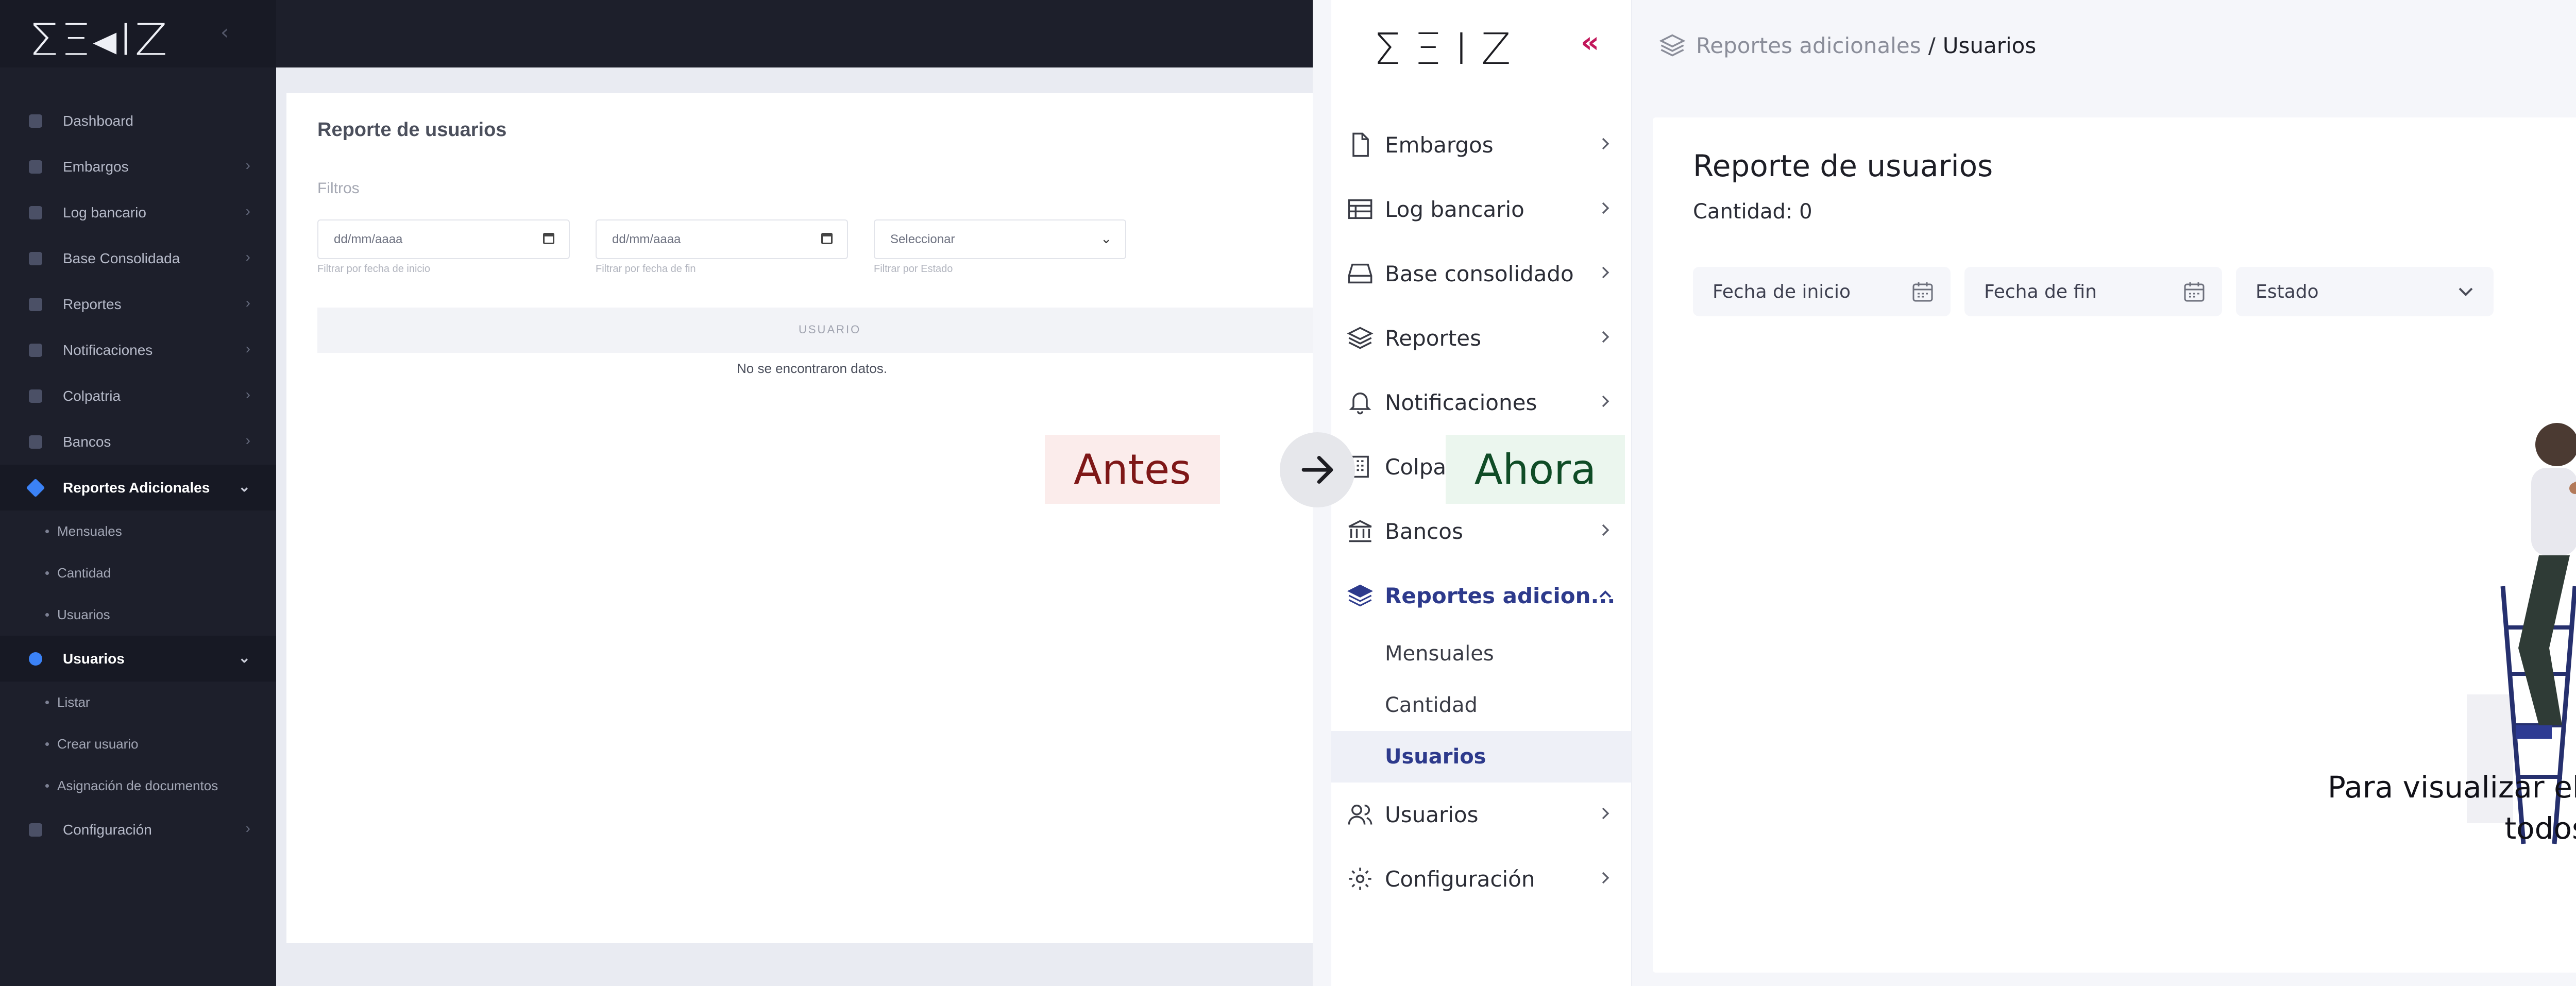 The width and height of the screenshot is (2576, 986). I want to click on sidebar-subitem-mensuales: Mensuales, so click(1481, 653).